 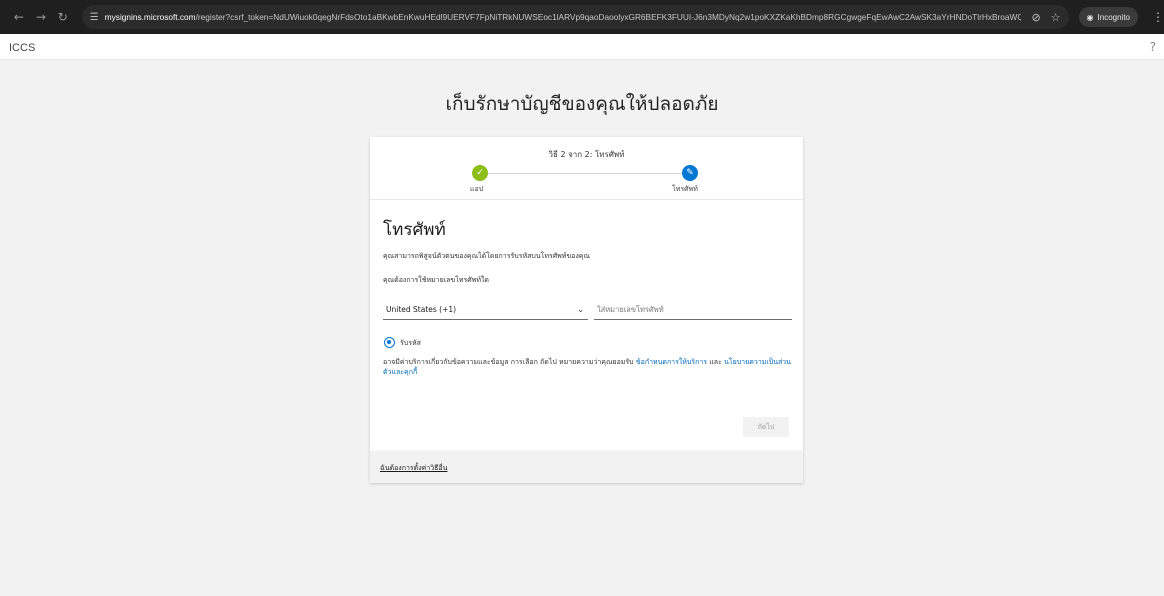 What do you see at coordinates (585, 173) in the screenshot?
I see `progress-line` at bounding box center [585, 173].